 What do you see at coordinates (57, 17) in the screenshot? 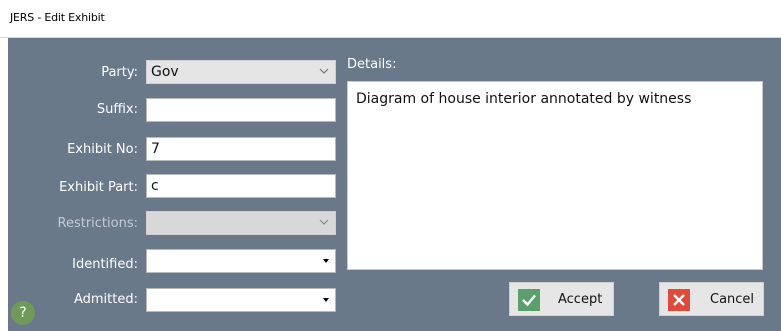
I see `window-title: JERS - Edit Exhibit` at bounding box center [57, 17].